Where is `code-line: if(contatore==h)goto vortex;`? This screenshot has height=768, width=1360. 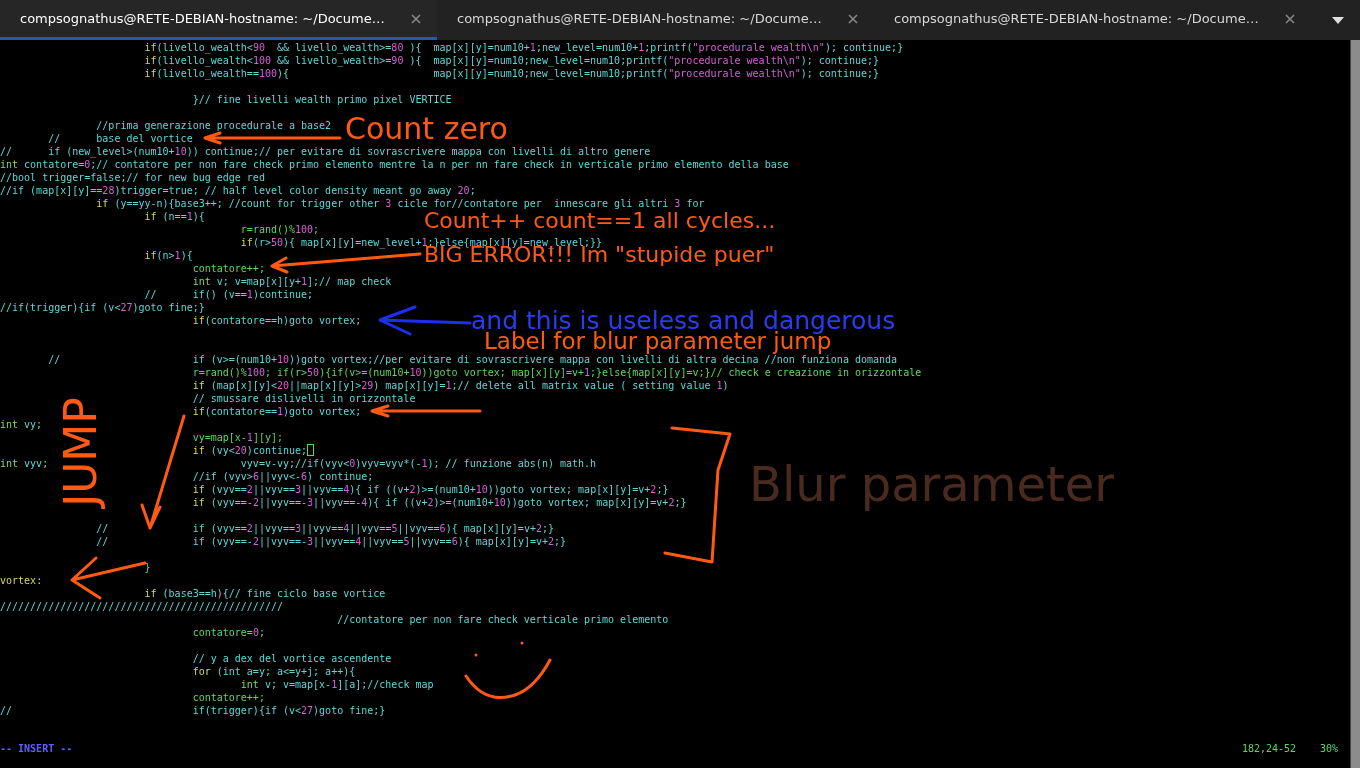
code-line: if(contatore==h)goto vortex; is located at coordinates (276, 320).